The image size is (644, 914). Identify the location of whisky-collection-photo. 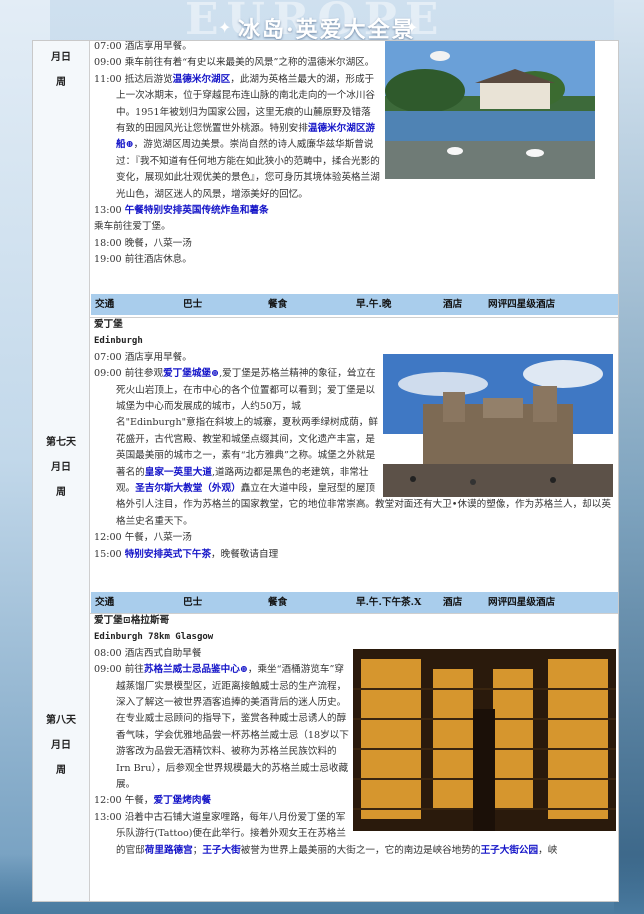
(484, 740).